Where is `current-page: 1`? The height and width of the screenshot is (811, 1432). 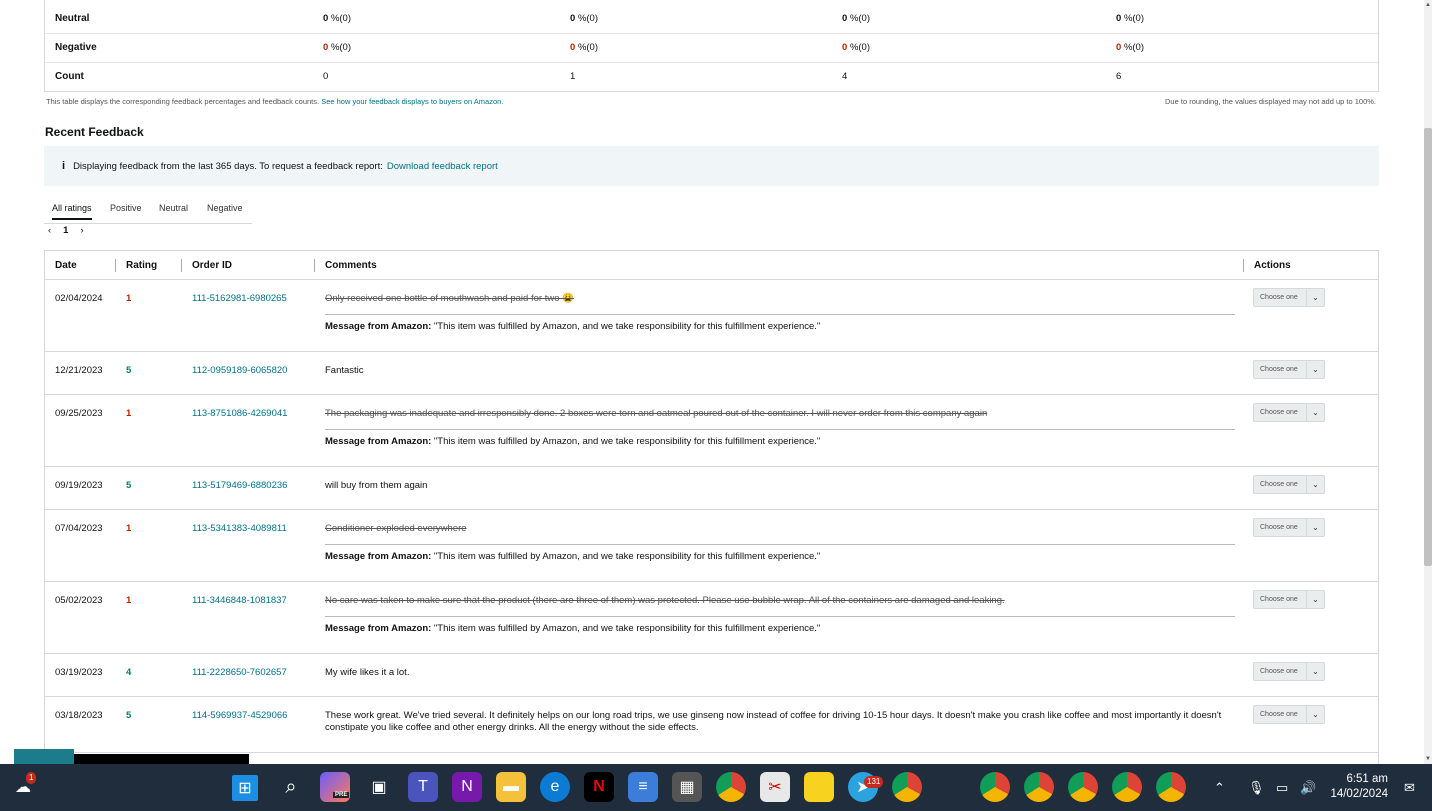 current-page: 1 is located at coordinates (65, 230).